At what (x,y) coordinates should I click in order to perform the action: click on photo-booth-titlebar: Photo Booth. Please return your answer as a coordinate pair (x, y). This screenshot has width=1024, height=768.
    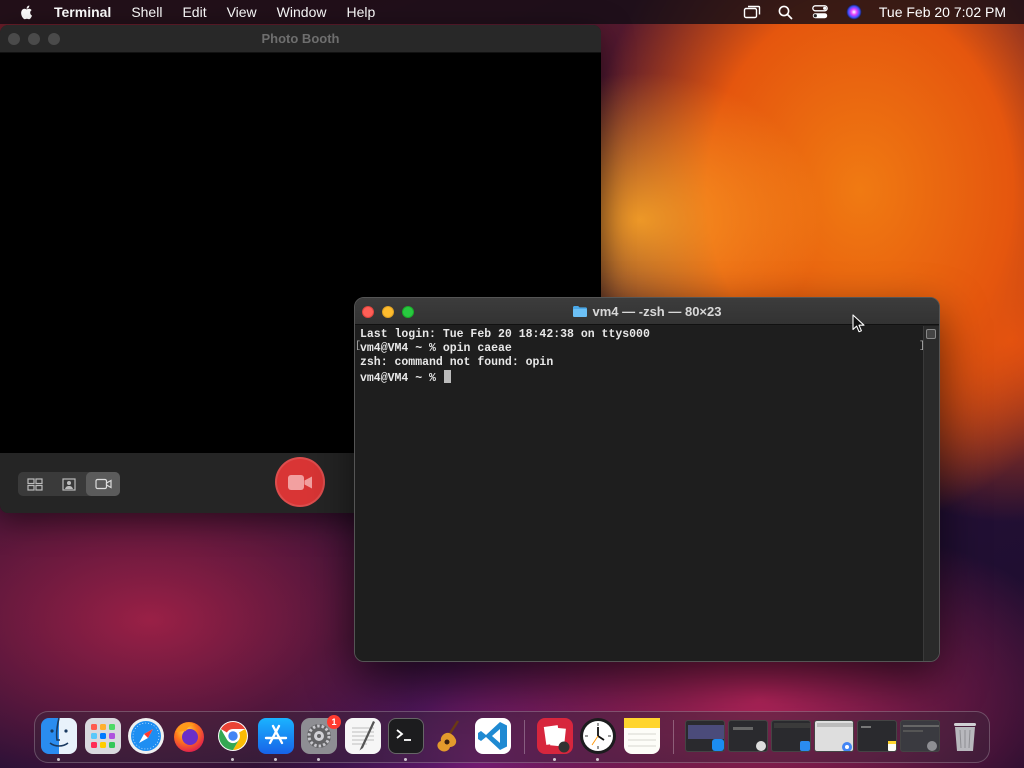
    Looking at the image, I should click on (300, 39).